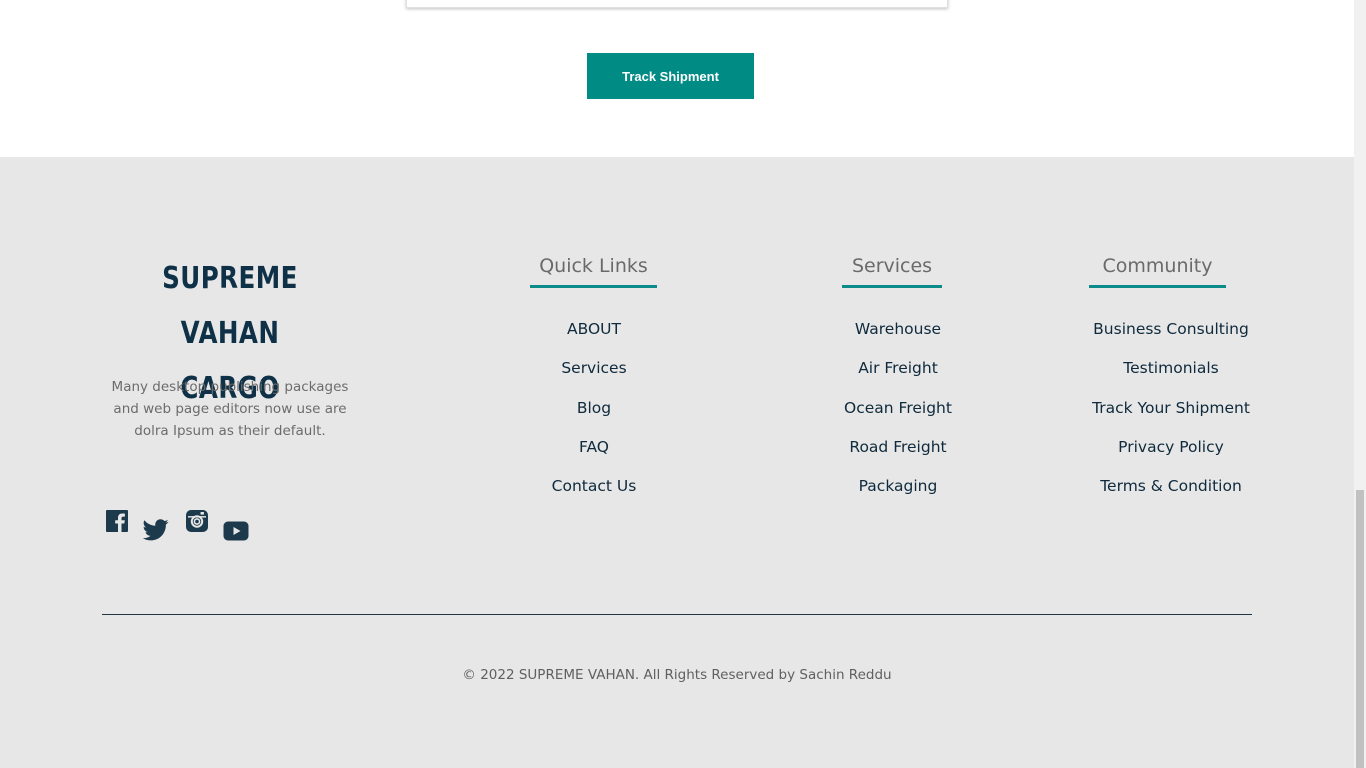 This screenshot has width=1366, height=768. I want to click on list-item: Business Consulting, so click(1171, 338).